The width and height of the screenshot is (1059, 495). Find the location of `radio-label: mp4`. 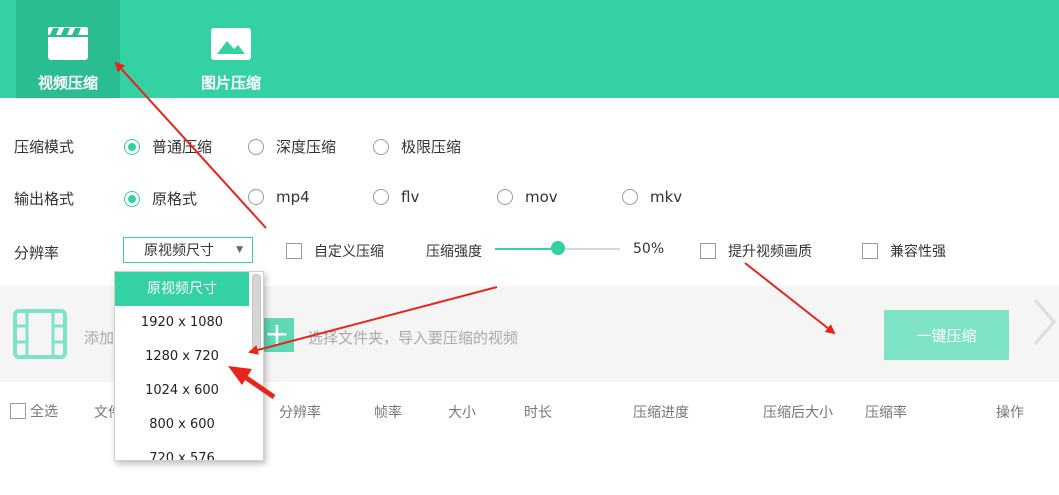

radio-label: mp4 is located at coordinates (293, 197).